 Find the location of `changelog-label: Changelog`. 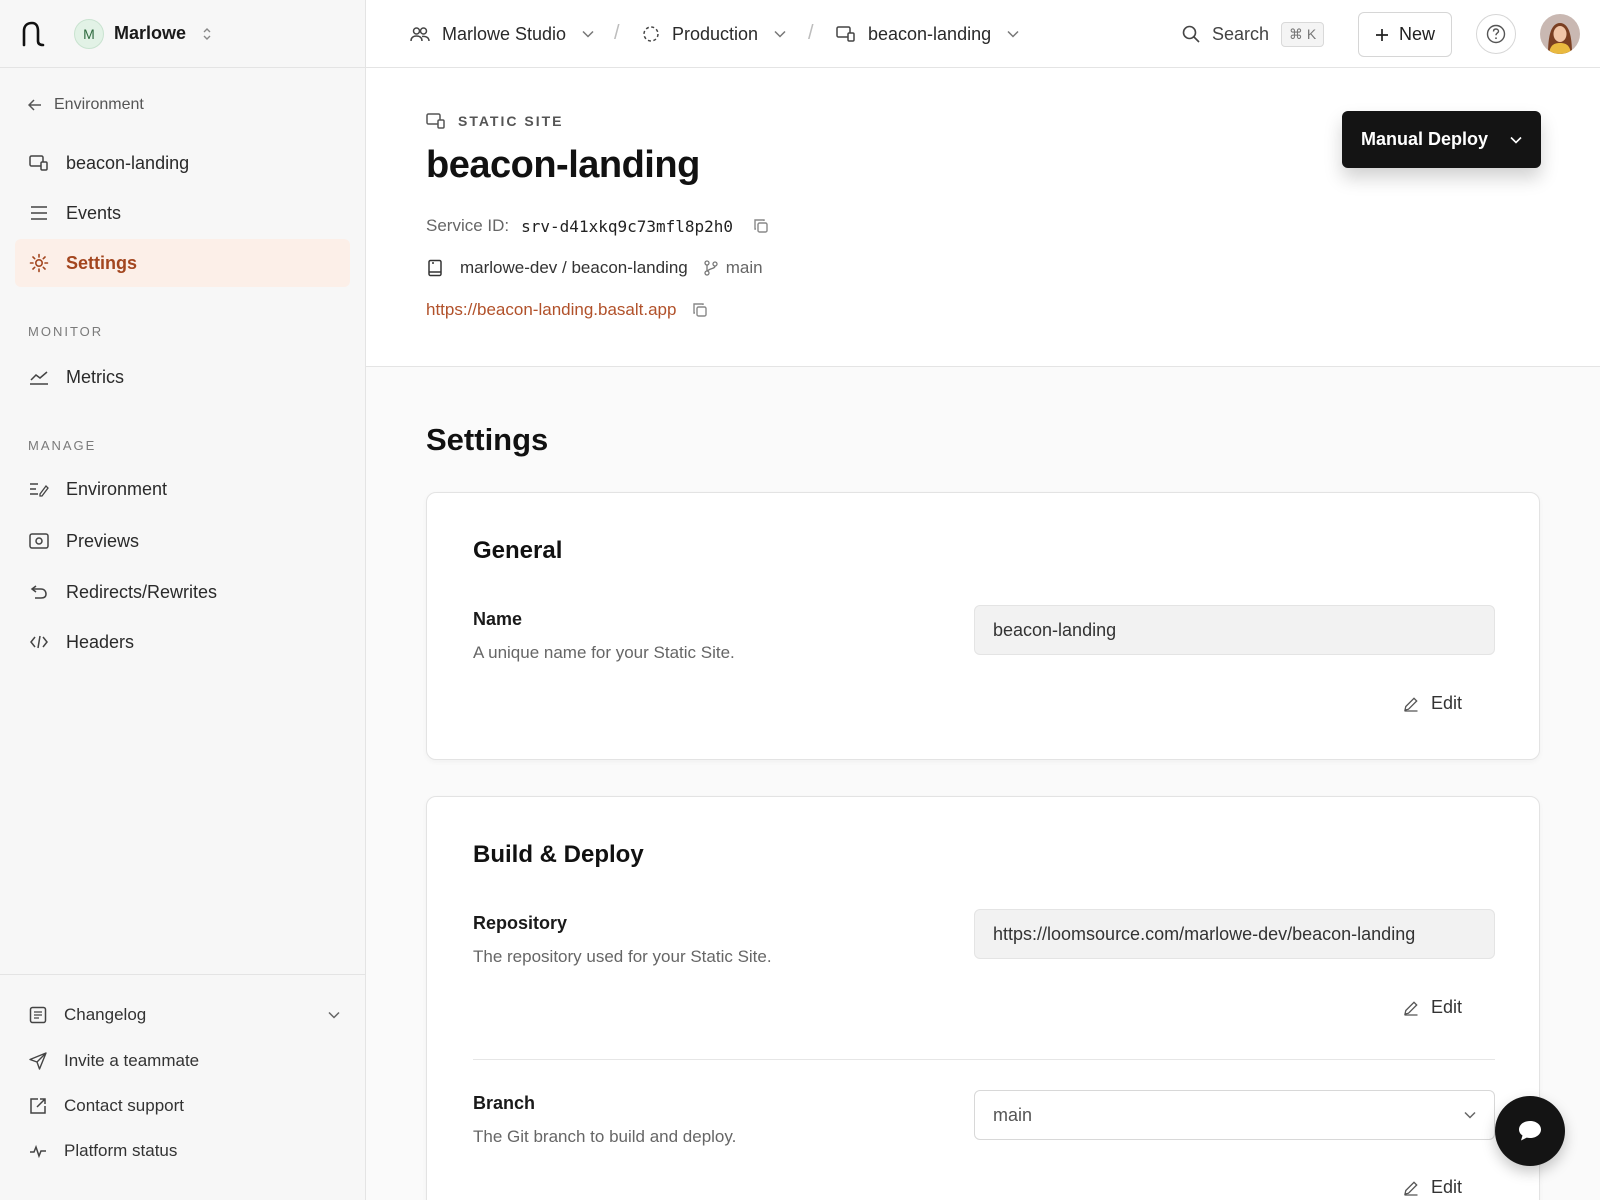

changelog-label: Changelog is located at coordinates (105, 1014).